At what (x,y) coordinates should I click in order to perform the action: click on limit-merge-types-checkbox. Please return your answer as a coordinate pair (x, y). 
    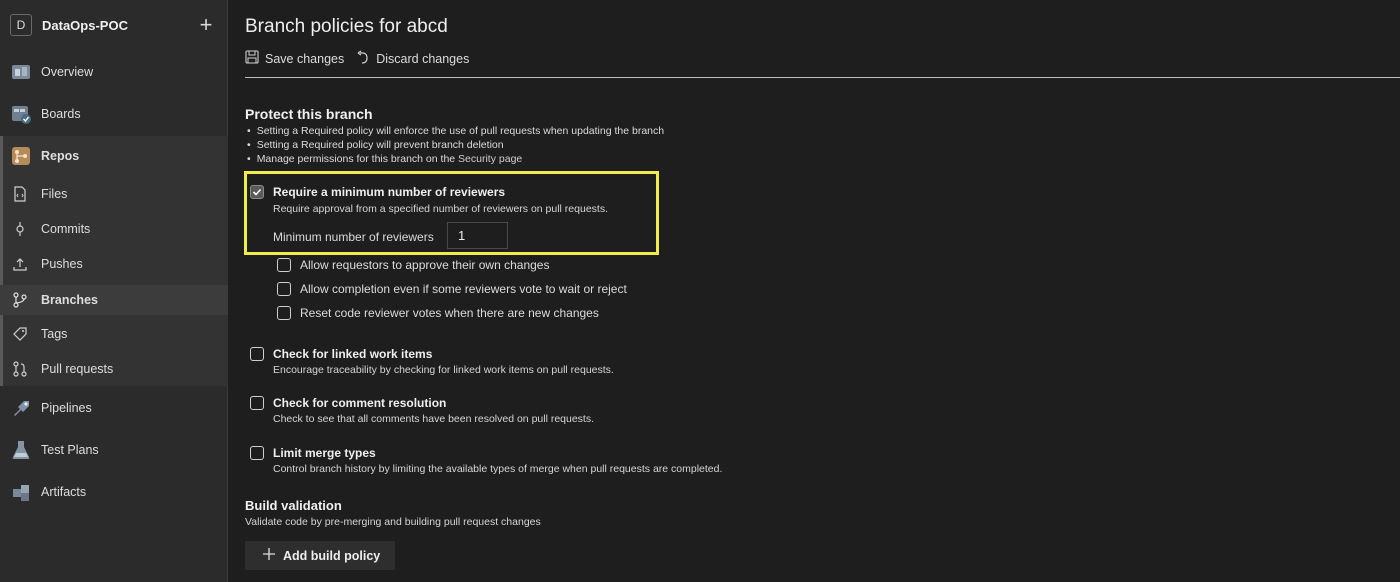
    Looking at the image, I should click on (257, 453).